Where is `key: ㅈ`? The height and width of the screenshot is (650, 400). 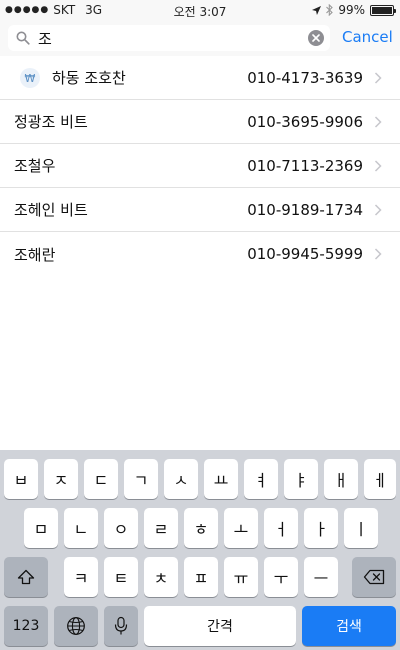 key: ㅈ is located at coordinates (61, 479).